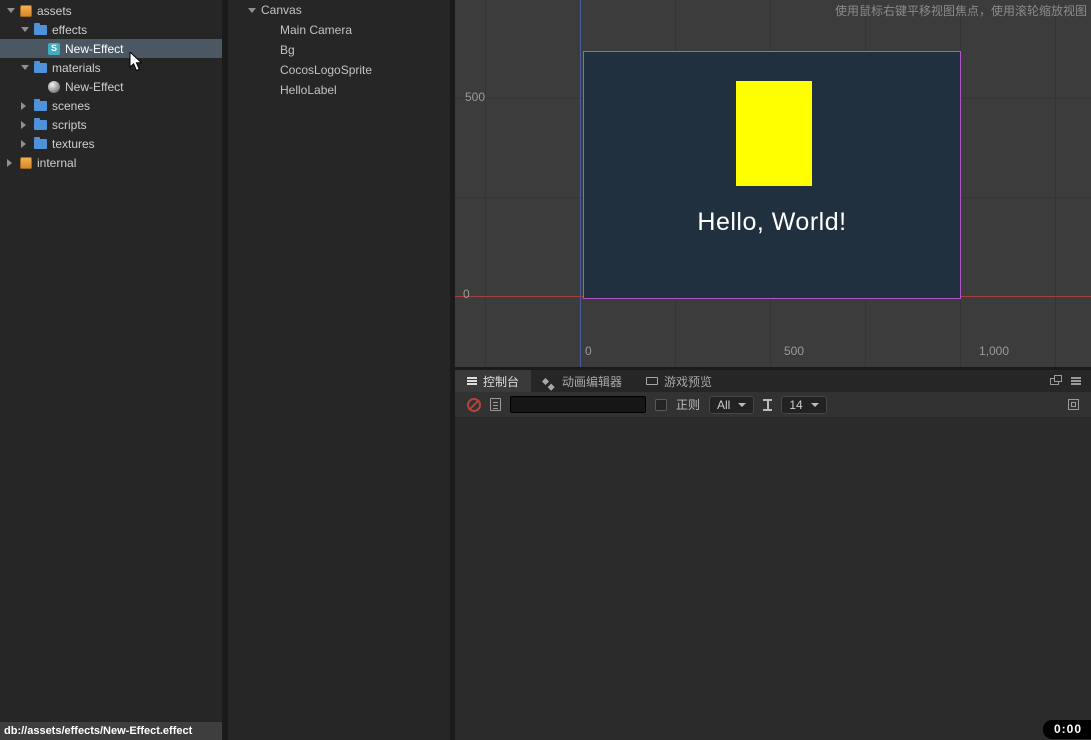  I want to click on tree-item-new-effect-material: New-Effect, so click(111, 86).